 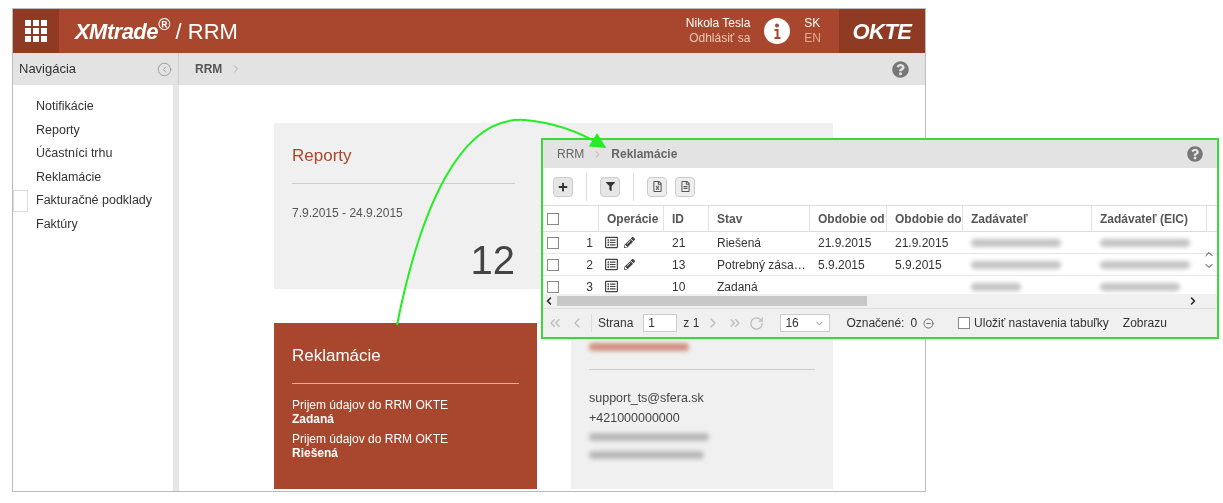 I want to click on plus-icon, so click(x=563, y=186).